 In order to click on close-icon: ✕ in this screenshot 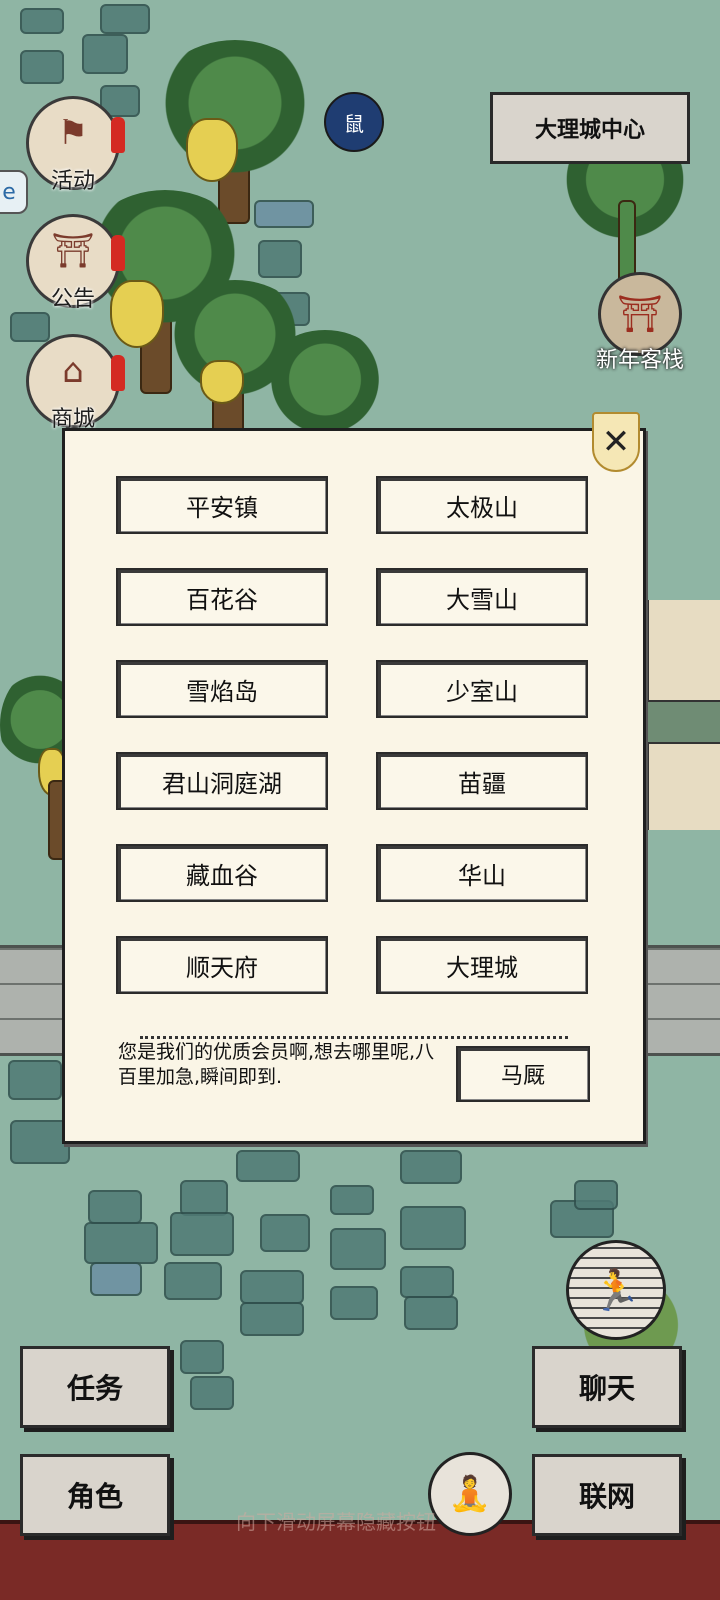, I will do `click(616, 442)`.